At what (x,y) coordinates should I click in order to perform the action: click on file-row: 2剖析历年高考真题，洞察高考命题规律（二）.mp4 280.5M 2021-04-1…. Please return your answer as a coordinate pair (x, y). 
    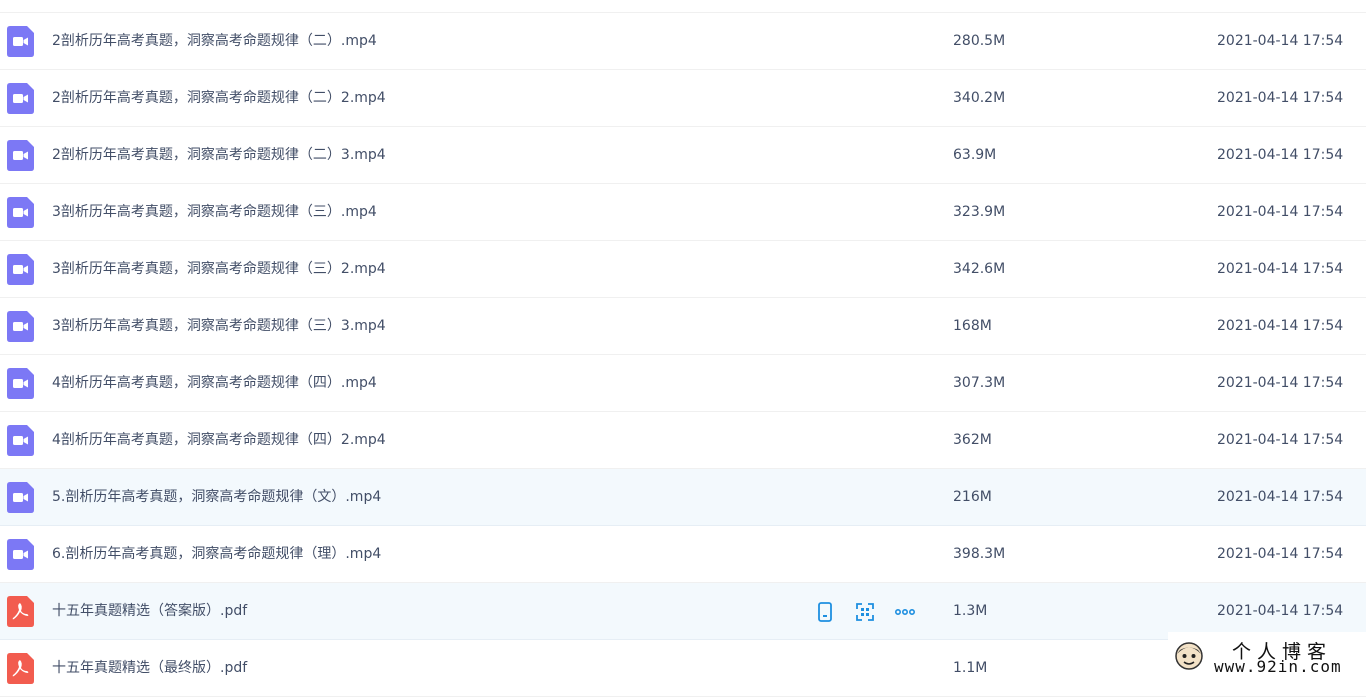
    Looking at the image, I should click on (683, 41).